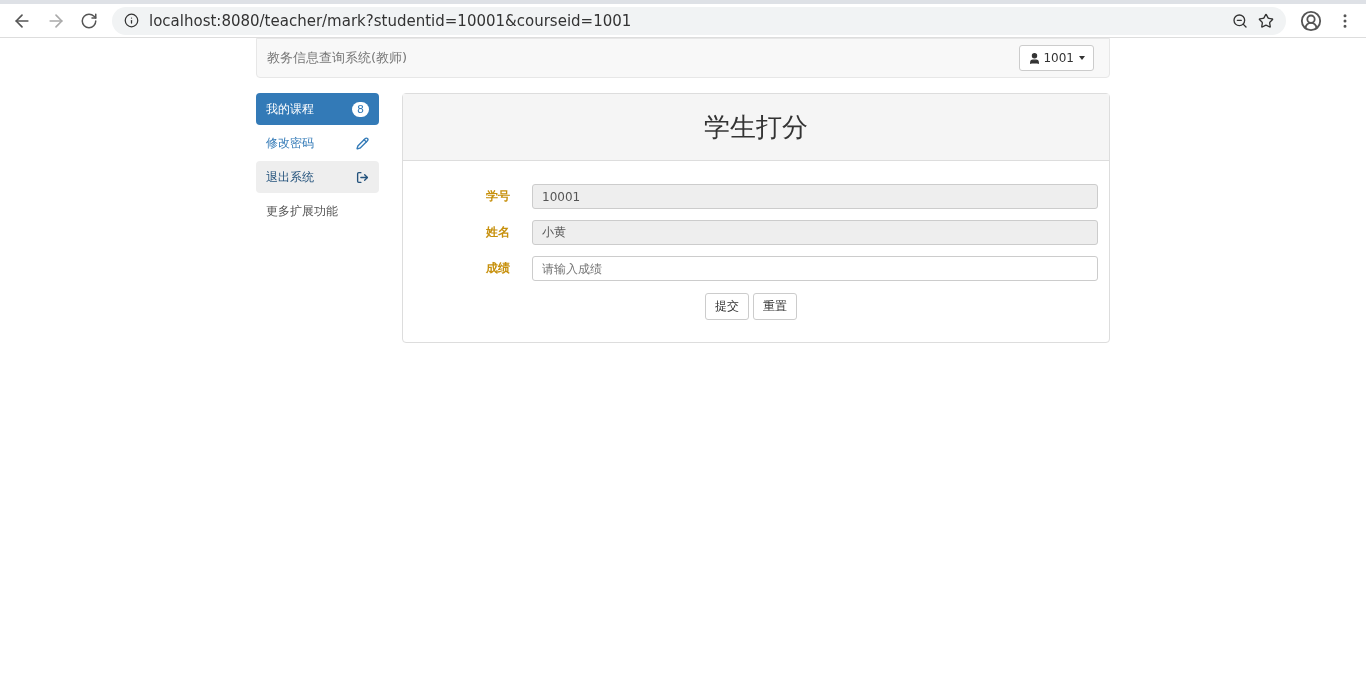  I want to click on info-icon, so click(131, 20).